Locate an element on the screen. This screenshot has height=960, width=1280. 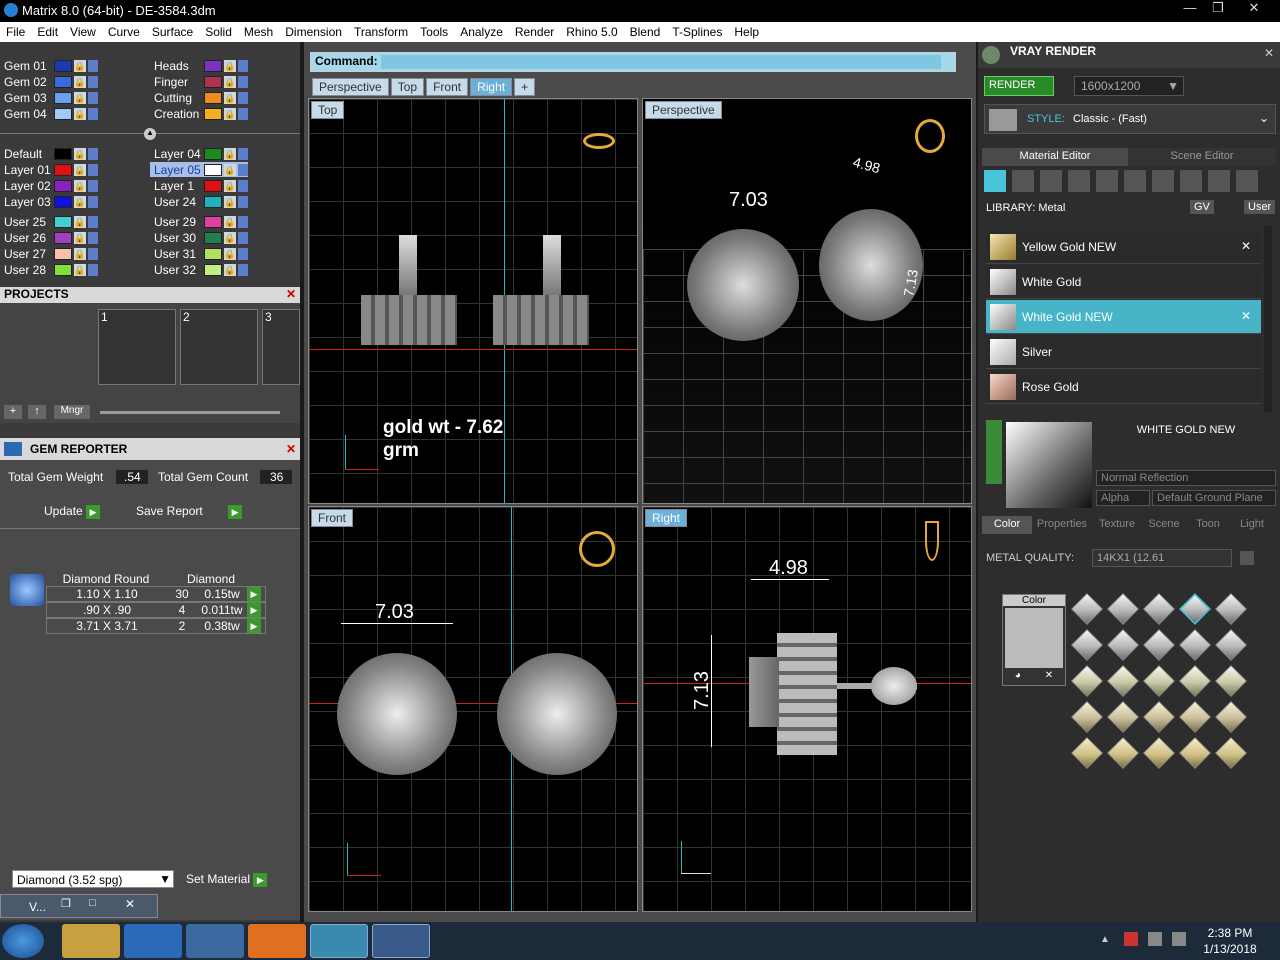
layer-row: User 31 🔒 is located at coordinates (199, 253).